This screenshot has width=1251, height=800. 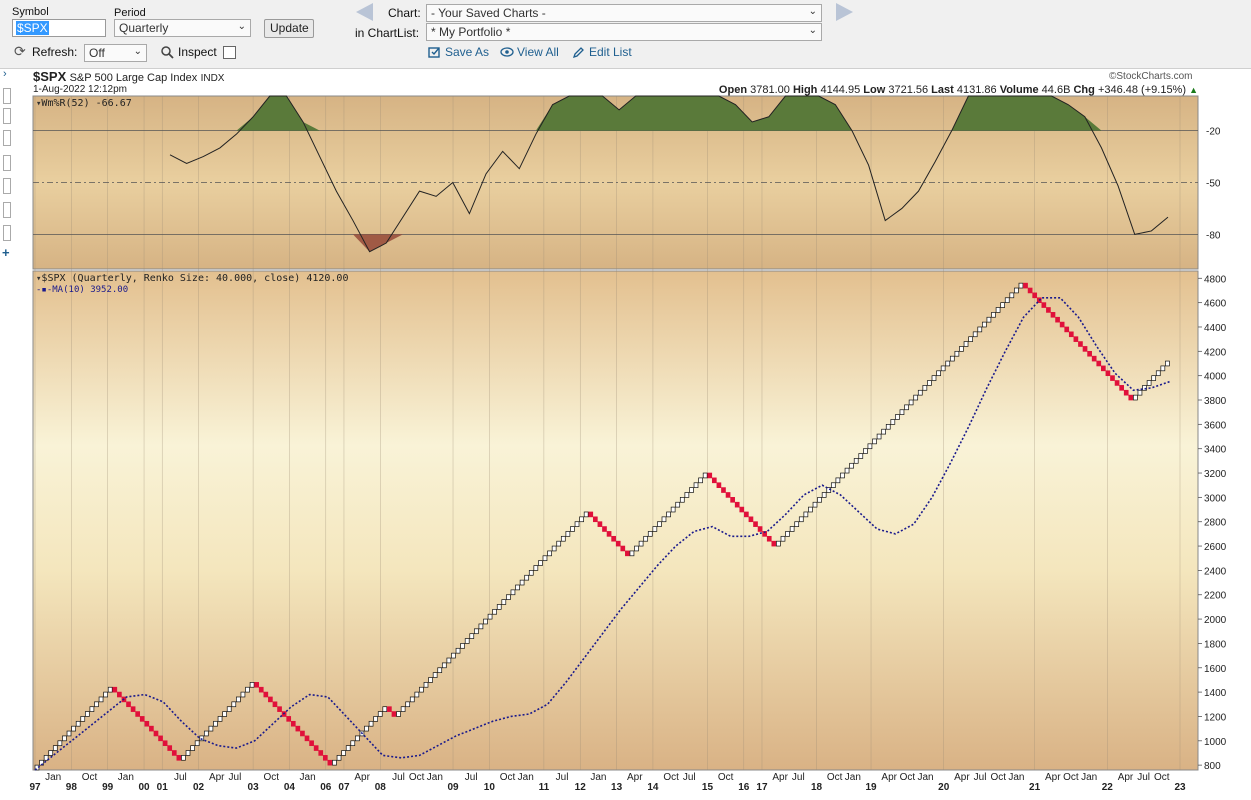 I want to click on price-tick-label: 1000, so click(x=1215, y=742).